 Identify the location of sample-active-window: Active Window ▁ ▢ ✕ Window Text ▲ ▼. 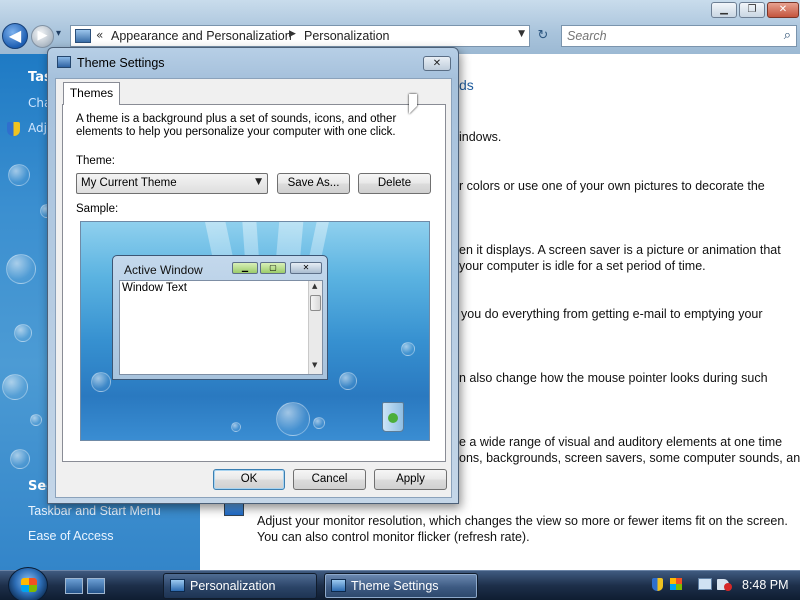
(220, 317).